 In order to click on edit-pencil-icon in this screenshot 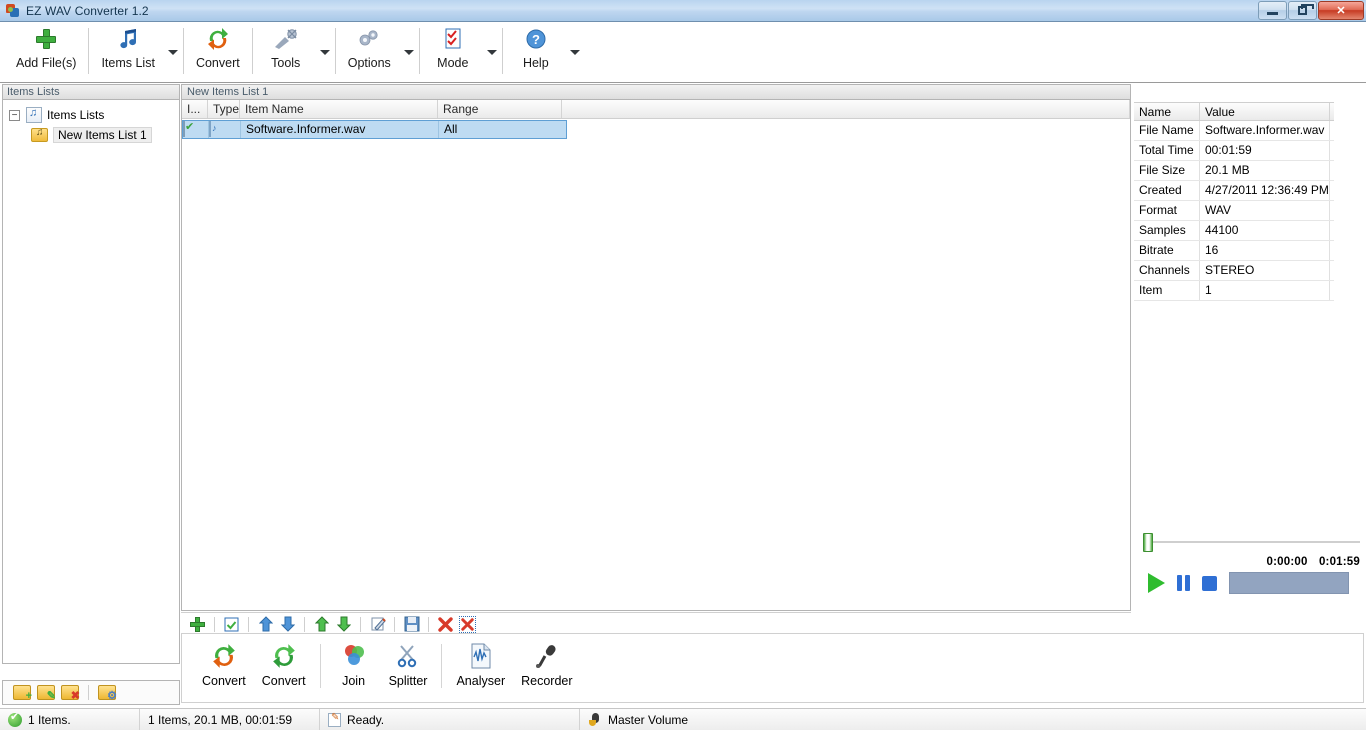, I will do `click(377, 624)`.